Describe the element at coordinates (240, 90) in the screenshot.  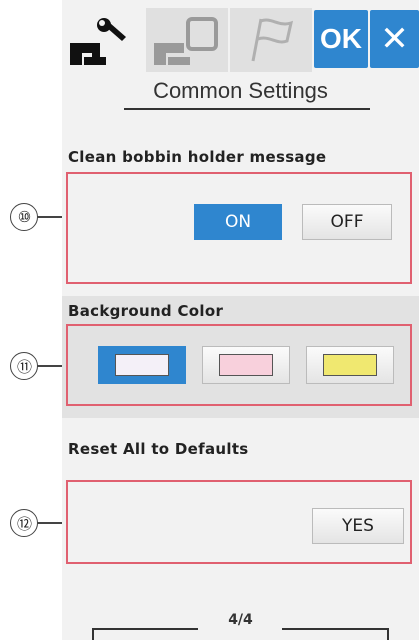
I see `page-title: Common Settings` at that location.